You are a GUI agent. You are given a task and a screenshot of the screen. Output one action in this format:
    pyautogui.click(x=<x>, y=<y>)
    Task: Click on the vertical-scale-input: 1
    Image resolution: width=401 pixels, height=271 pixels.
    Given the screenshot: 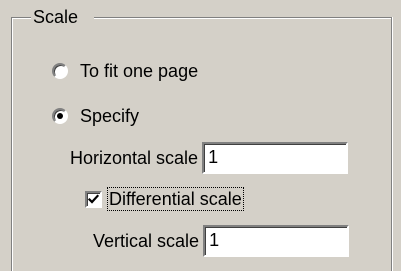 What is the action you would take?
    pyautogui.click(x=276, y=241)
    